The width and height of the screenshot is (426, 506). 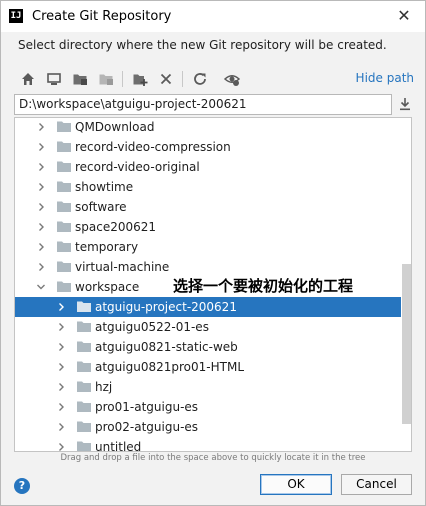 What do you see at coordinates (208, 227) in the screenshot?
I see `tree-row: space200621` at bounding box center [208, 227].